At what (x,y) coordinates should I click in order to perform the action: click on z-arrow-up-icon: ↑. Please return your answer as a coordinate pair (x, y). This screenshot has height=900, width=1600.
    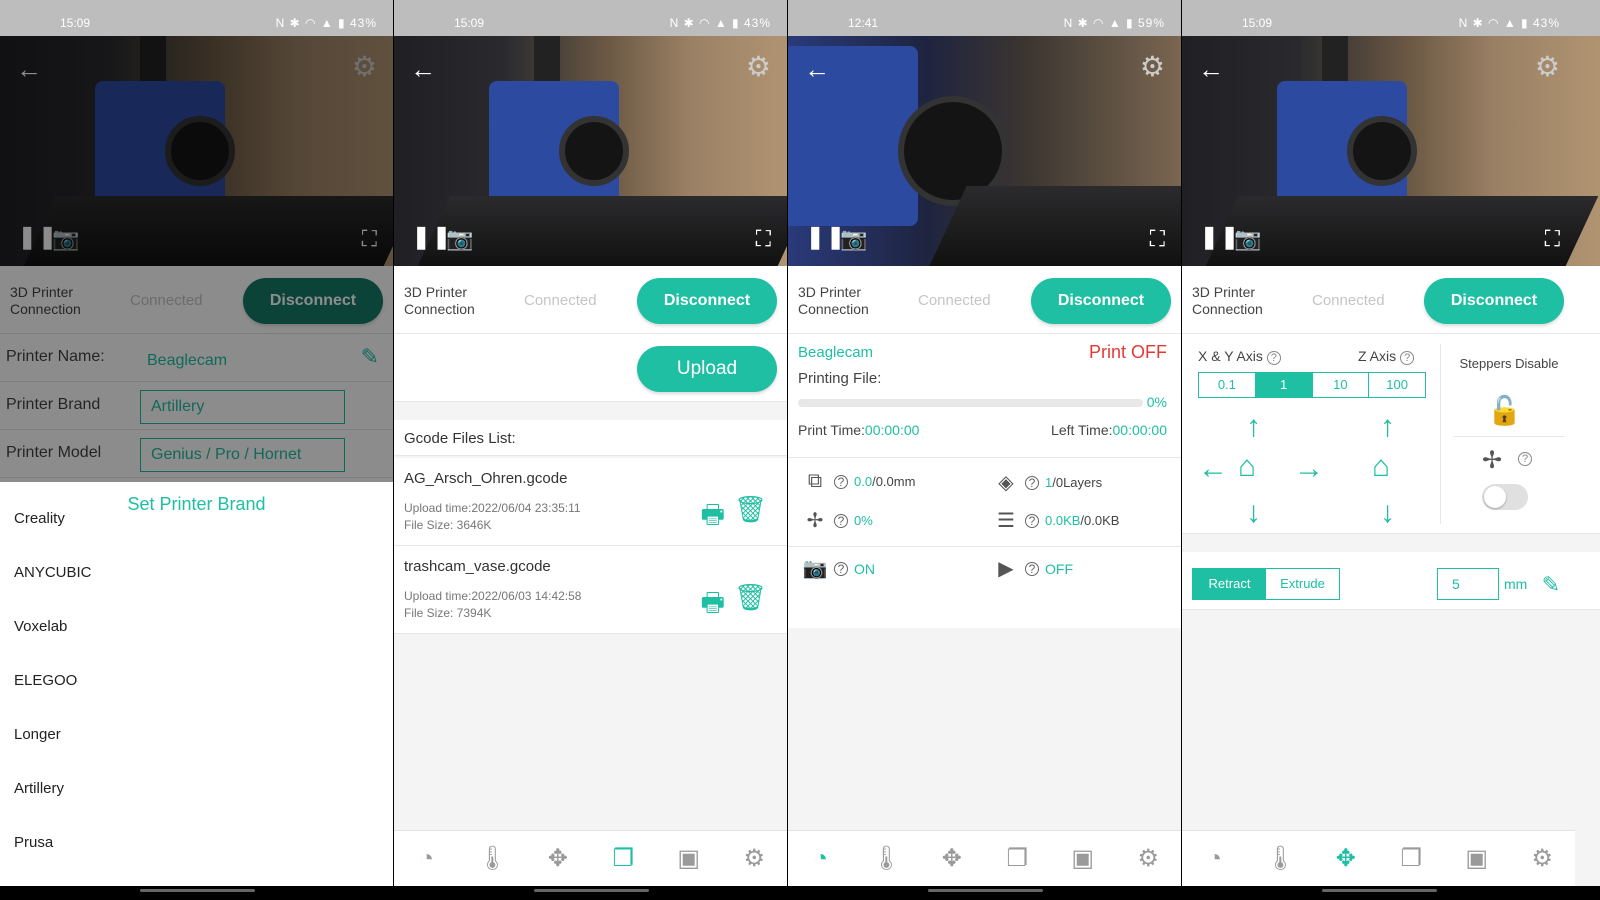
    Looking at the image, I should click on (1387, 427).